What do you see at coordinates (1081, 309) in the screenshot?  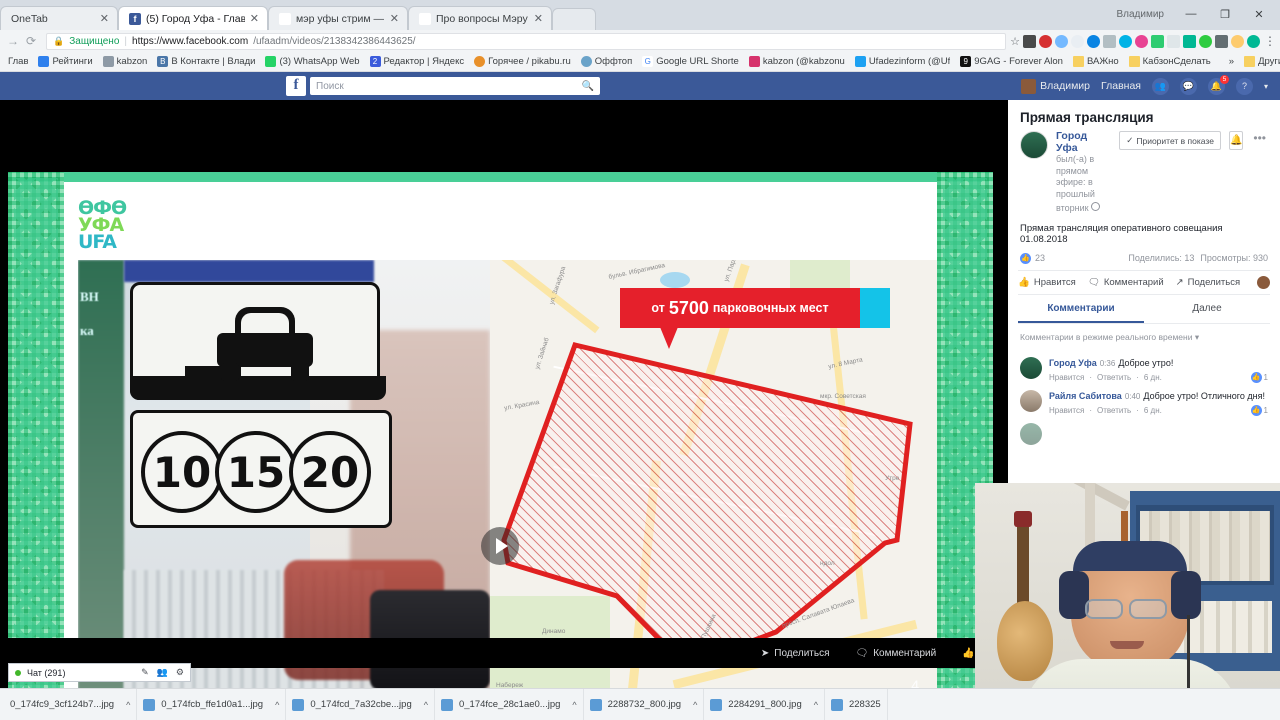 I see `tab-comments: Комментарии` at bounding box center [1081, 309].